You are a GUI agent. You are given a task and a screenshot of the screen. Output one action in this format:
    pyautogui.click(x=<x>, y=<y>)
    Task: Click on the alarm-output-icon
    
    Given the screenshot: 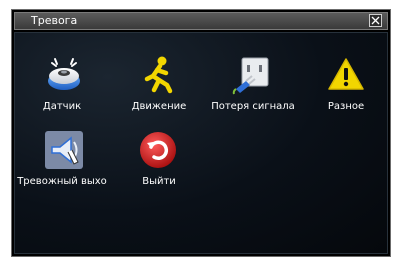 What is the action you would take?
    pyautogui.click(x=64, y=150)
    